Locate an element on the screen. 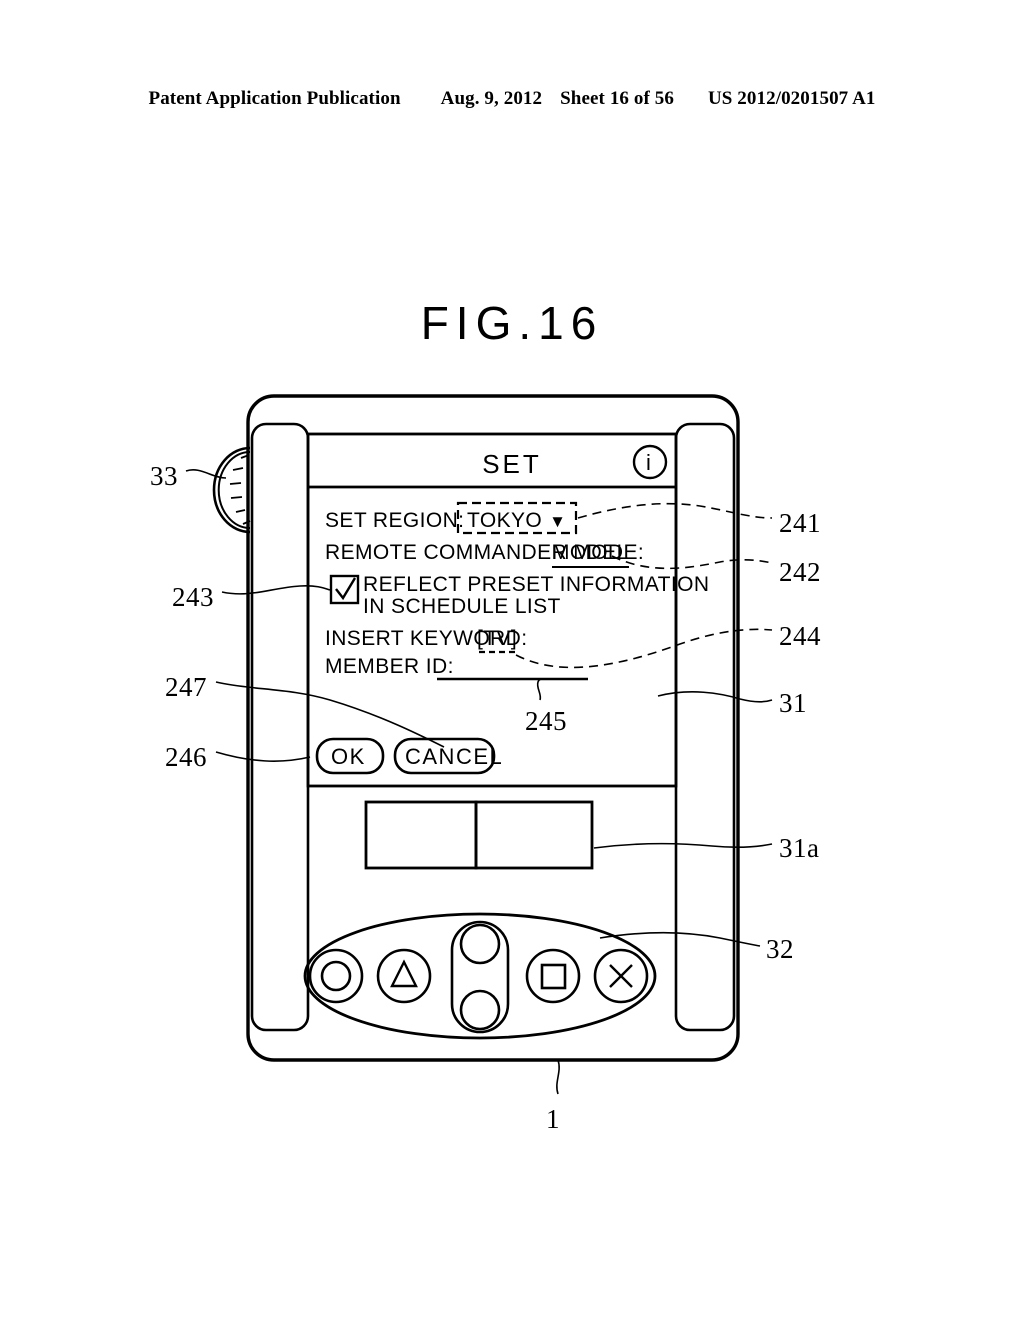 This screenshot has height=1320, width=1024. reference-numeral-32: 32 is located at coordinates (780, 949).